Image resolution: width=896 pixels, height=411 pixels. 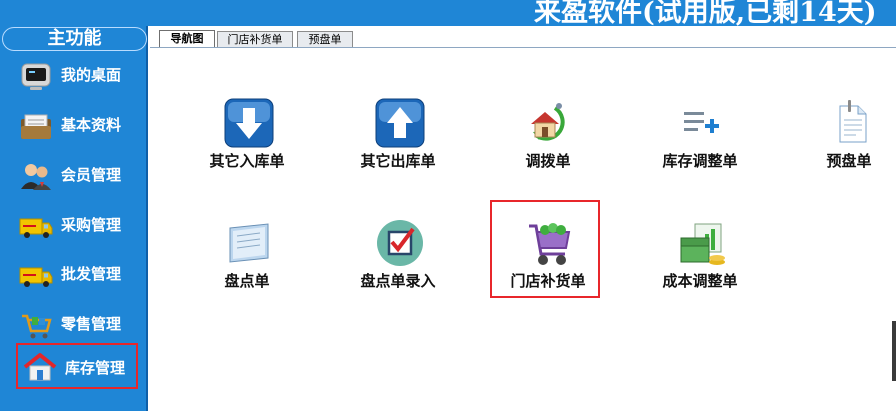 I want to click on tile-stock-adjustment: 库存调整单, so click(x=700, y=143).